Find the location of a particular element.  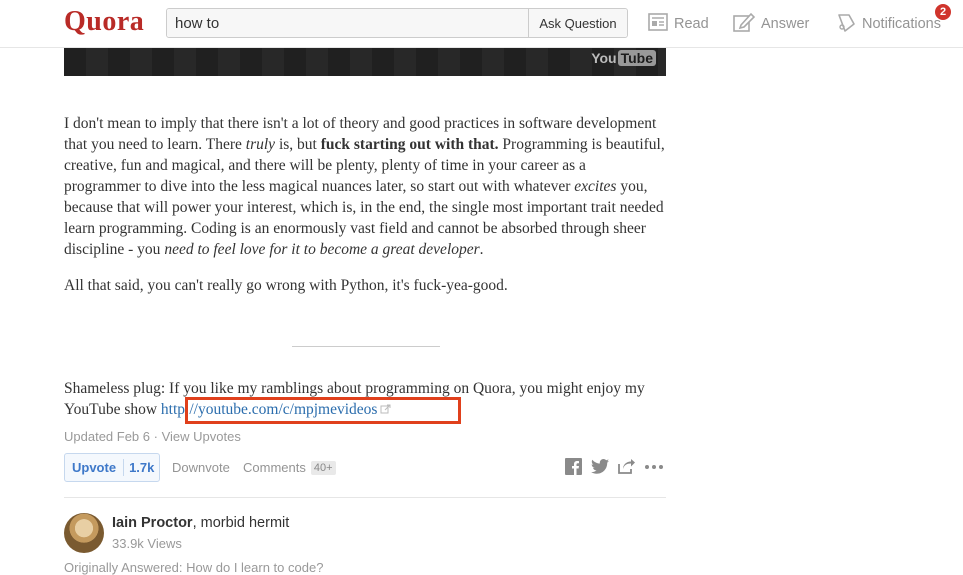

read-icon is located at coordinates (661, 24).